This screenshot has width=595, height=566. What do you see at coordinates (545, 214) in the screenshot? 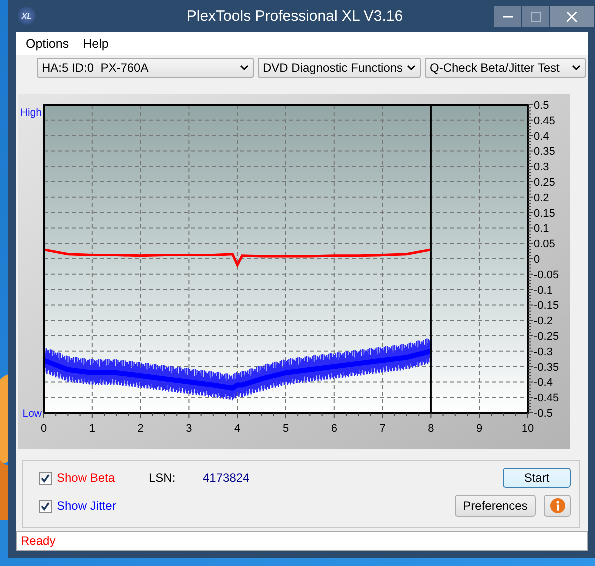
I see `y-tick-label: 0.15` at bounding box center [545, 214].